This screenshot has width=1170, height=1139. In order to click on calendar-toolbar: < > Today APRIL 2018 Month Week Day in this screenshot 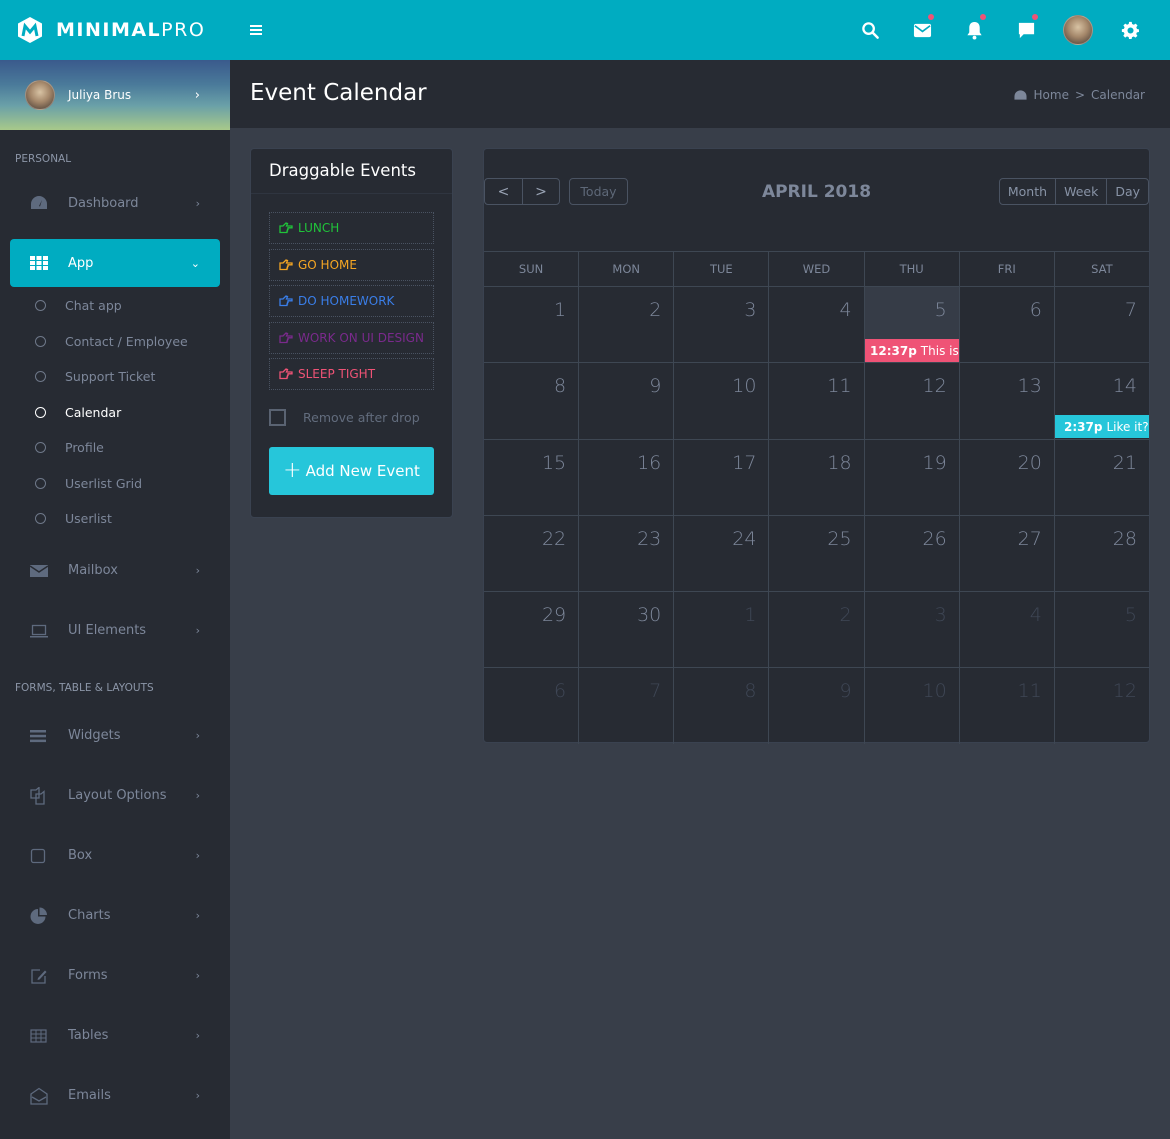, I will do `click(816, 200)`.